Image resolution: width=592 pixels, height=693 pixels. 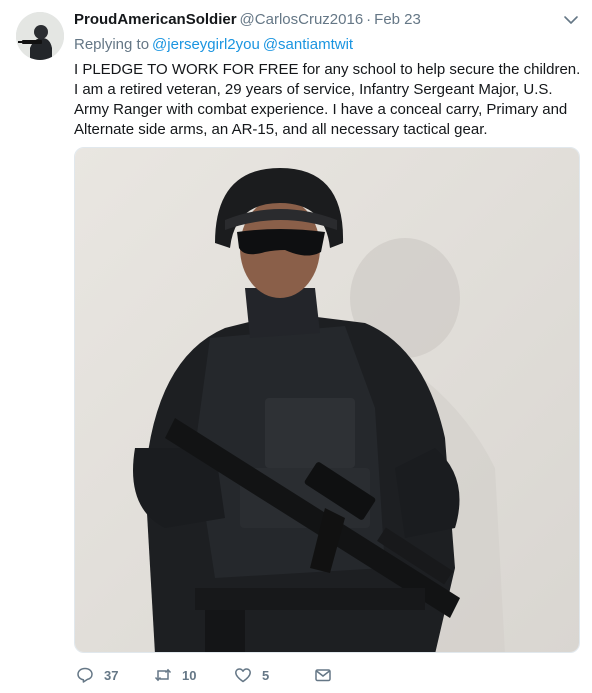 What do you see at coordinates (308, 44) in the screenshot?
I see `mention-link: @santiamtwit` at bounding box center [308, 44].